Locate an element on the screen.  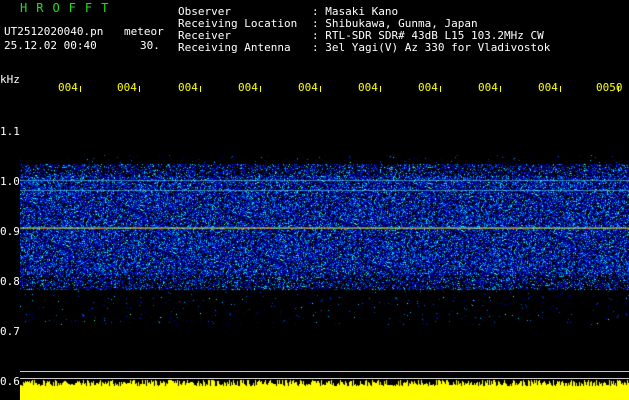
antenna-value: : 3el Yagi(V) Az 330 for Vladivostok is located at coordinates (431, 47).